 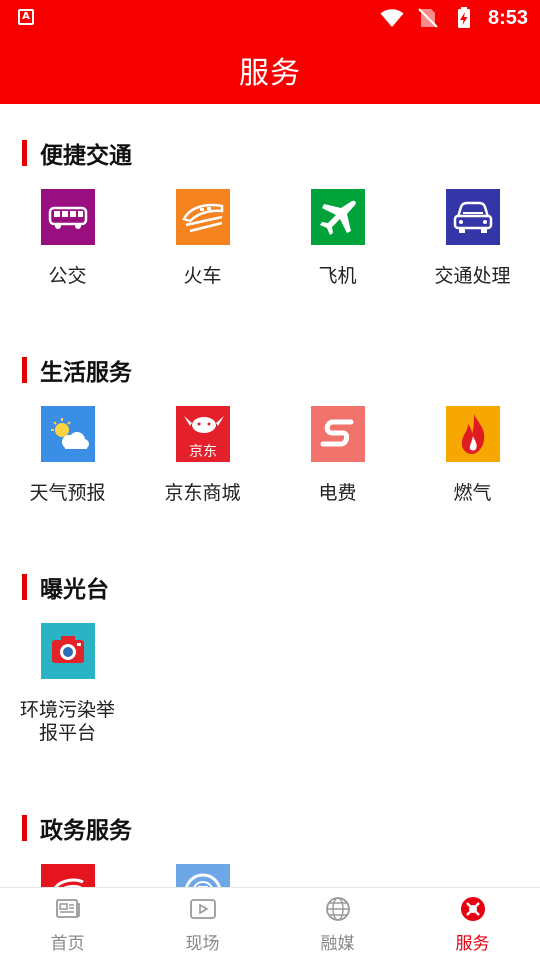 I want to click on battery-charging-icon, so click(x=463, y=17).